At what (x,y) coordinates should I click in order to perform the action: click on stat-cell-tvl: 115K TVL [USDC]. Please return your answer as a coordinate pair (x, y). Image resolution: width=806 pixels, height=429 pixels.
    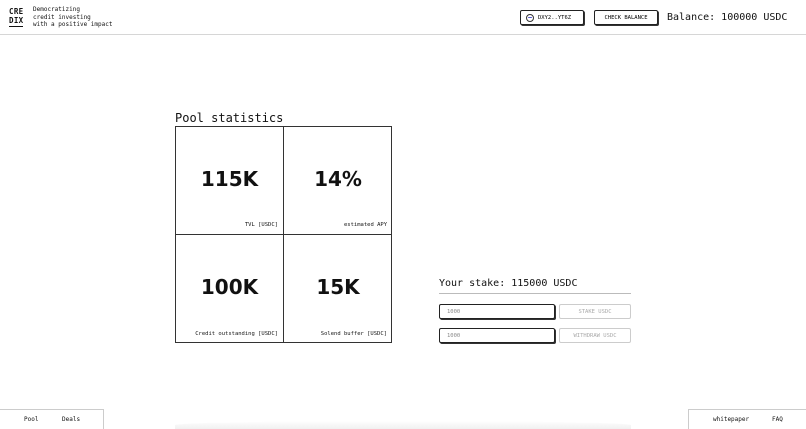
    Looking at the image, I should click on (230, 181).